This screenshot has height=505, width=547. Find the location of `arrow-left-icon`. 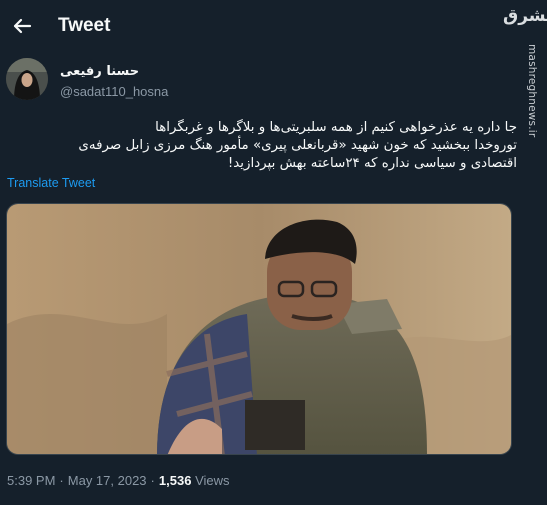

arrow-left-icon is located at coordinates (22, 26).